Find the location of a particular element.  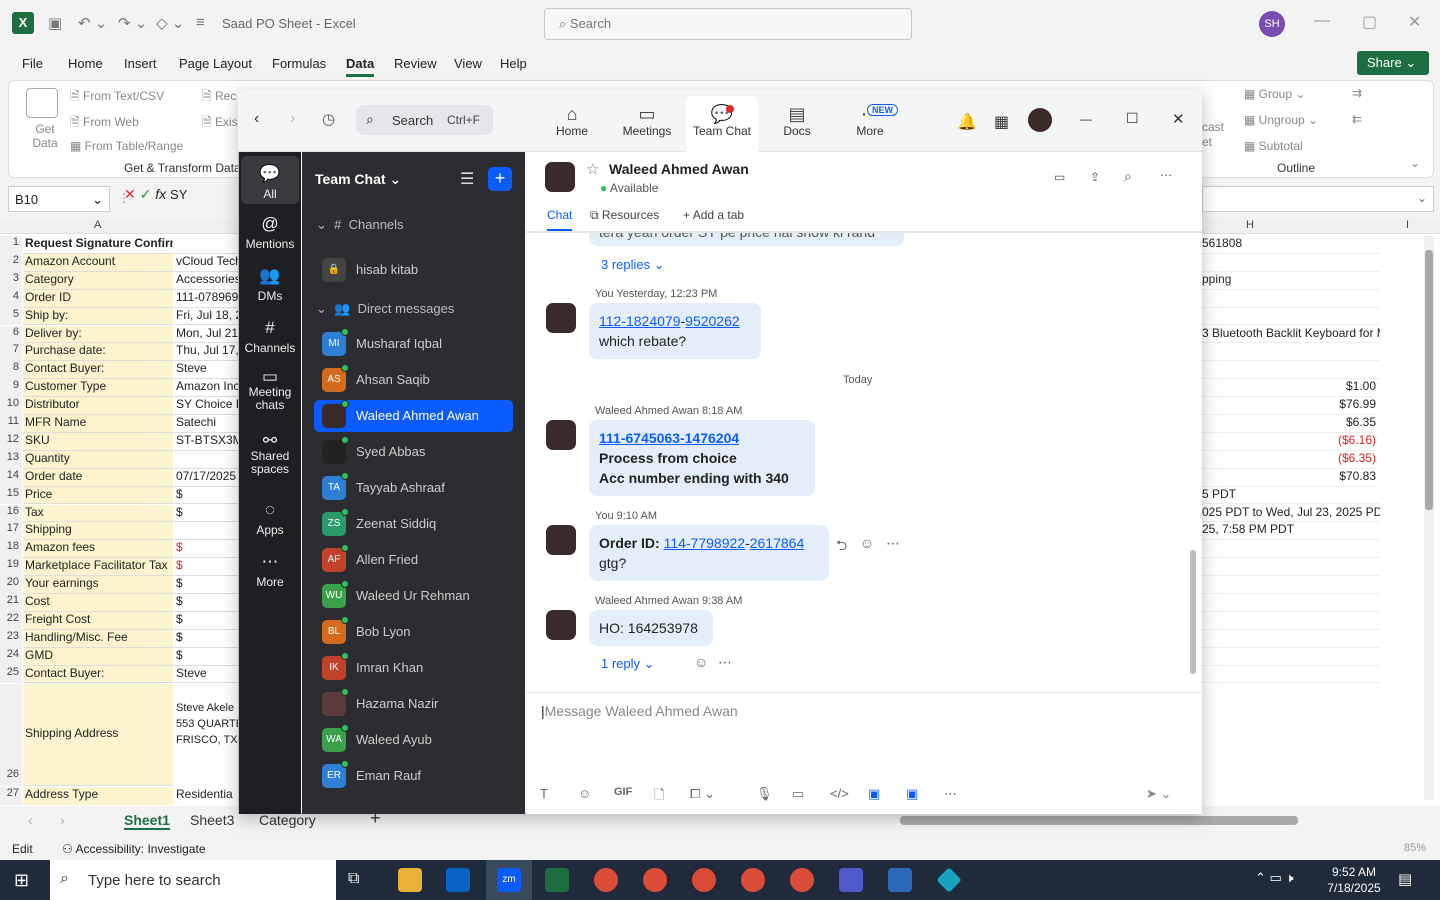

message-bubble: 112-1824079-9520262 which rebate? is located at coordinates (675, 331).